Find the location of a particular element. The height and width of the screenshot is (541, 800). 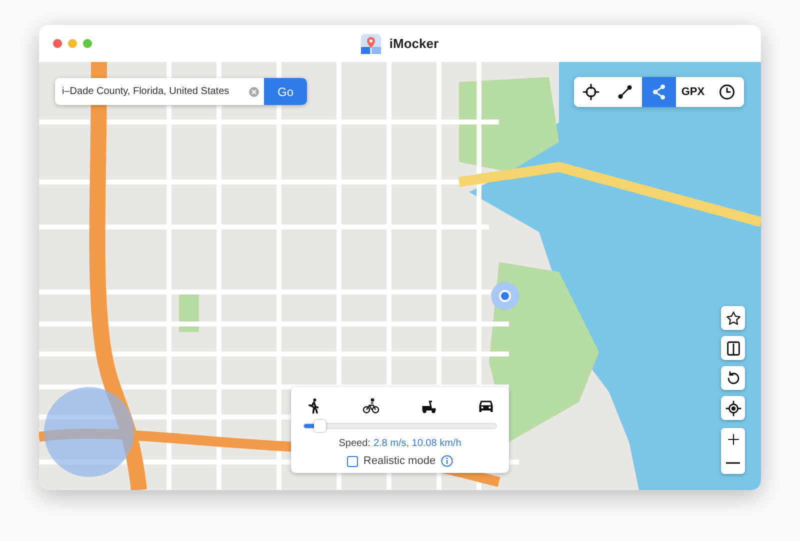

minus-icon is located at coordinates (733, 463).